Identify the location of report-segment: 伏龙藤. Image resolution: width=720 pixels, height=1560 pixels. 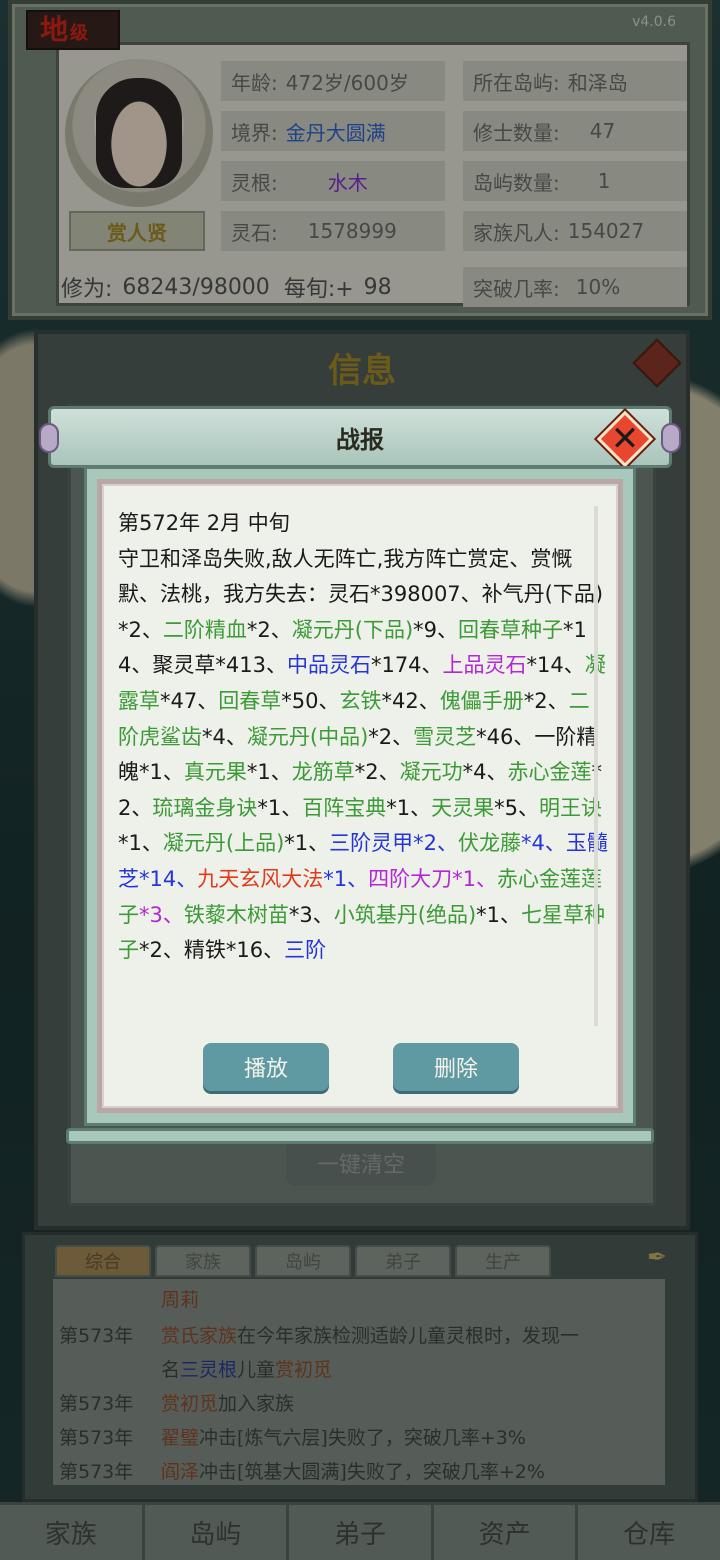
(490, 843).